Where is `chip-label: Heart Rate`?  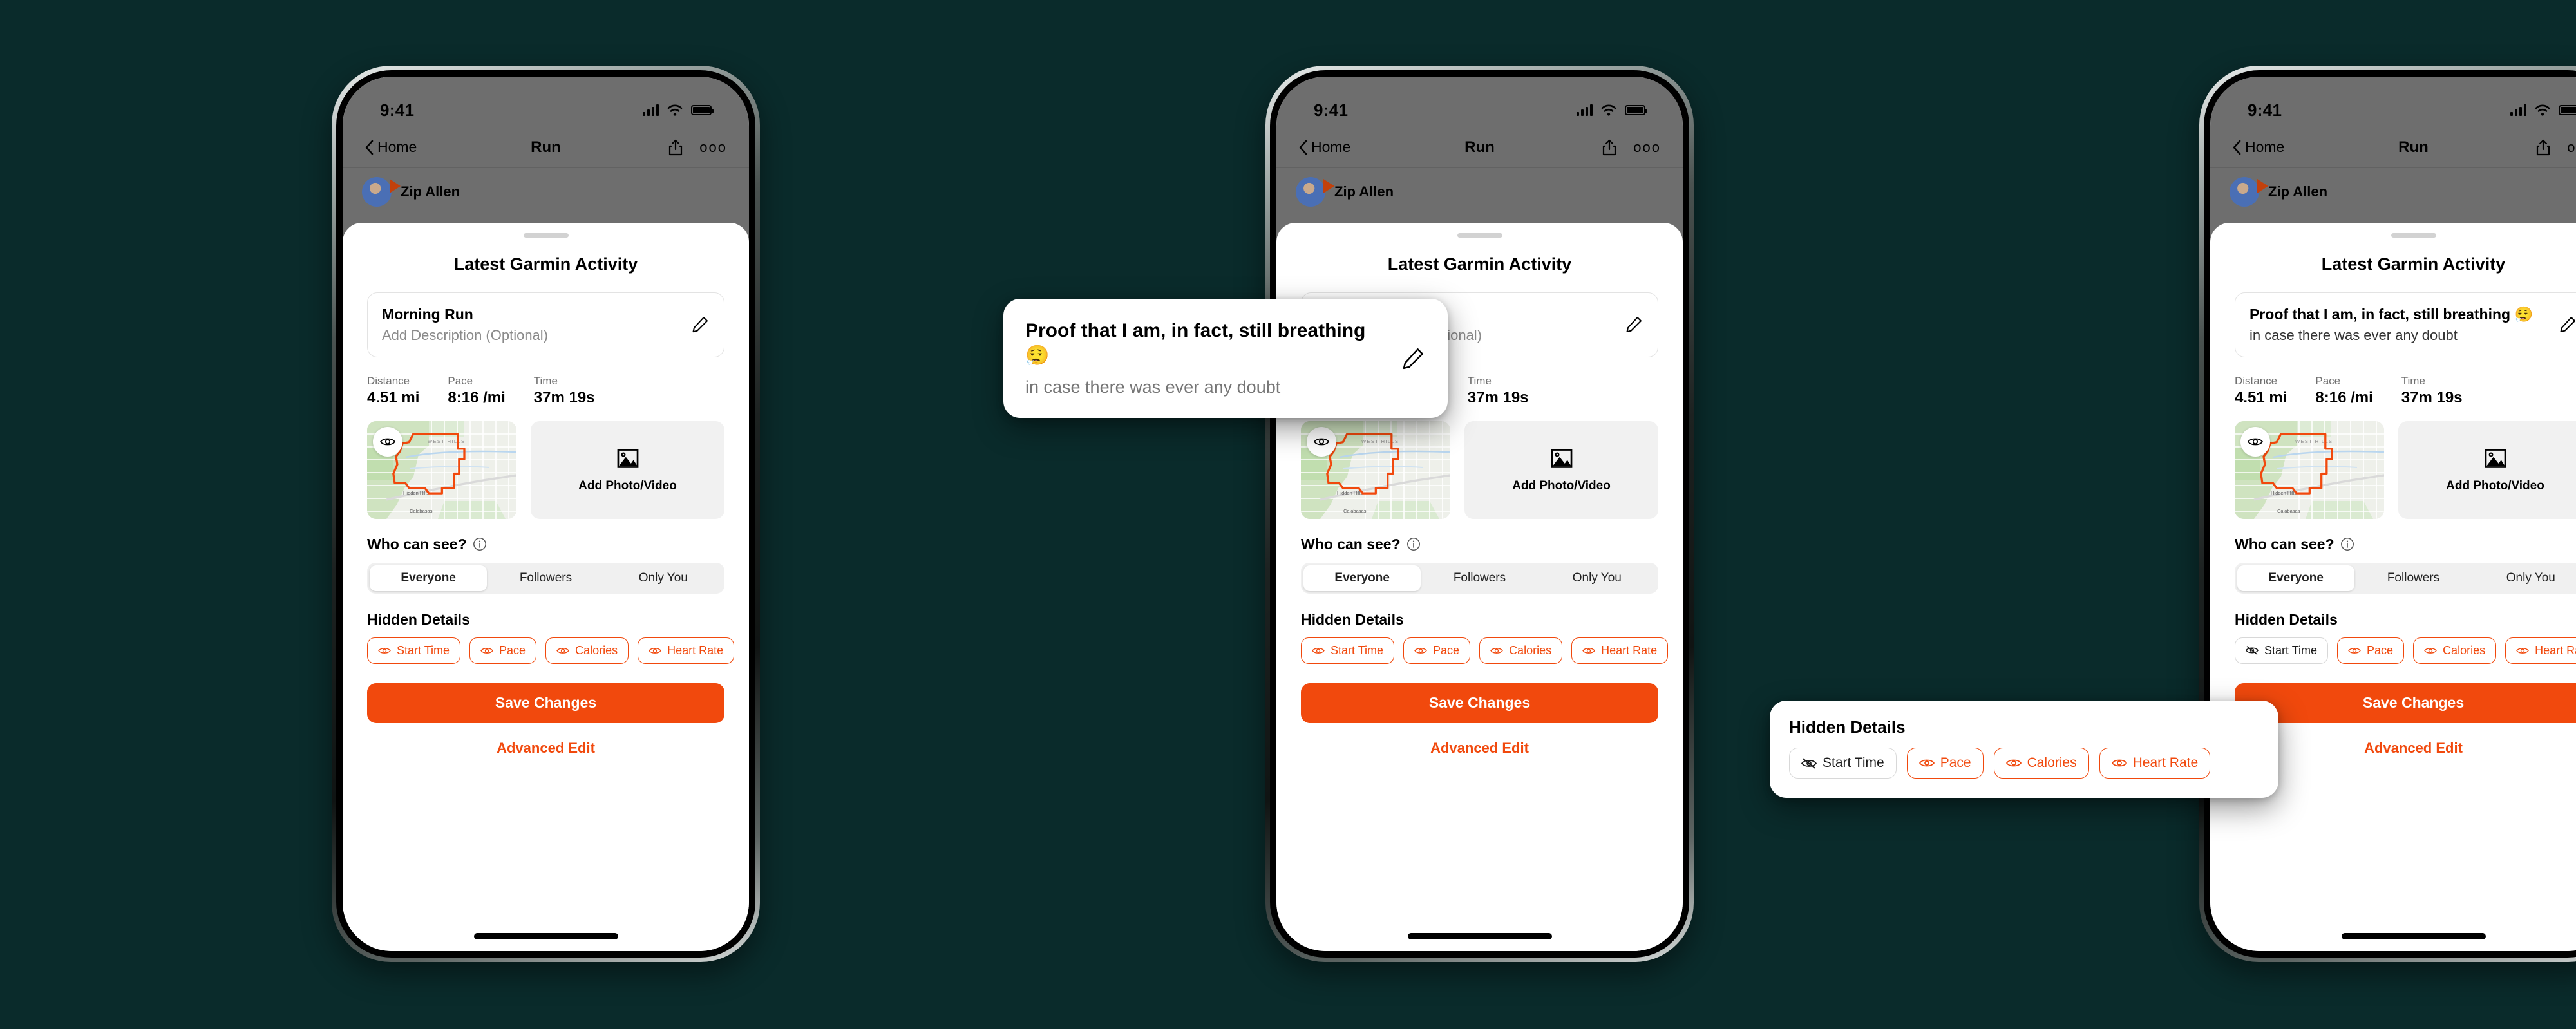
chip-label: Heart Rate is located at coordinates (695, 650).